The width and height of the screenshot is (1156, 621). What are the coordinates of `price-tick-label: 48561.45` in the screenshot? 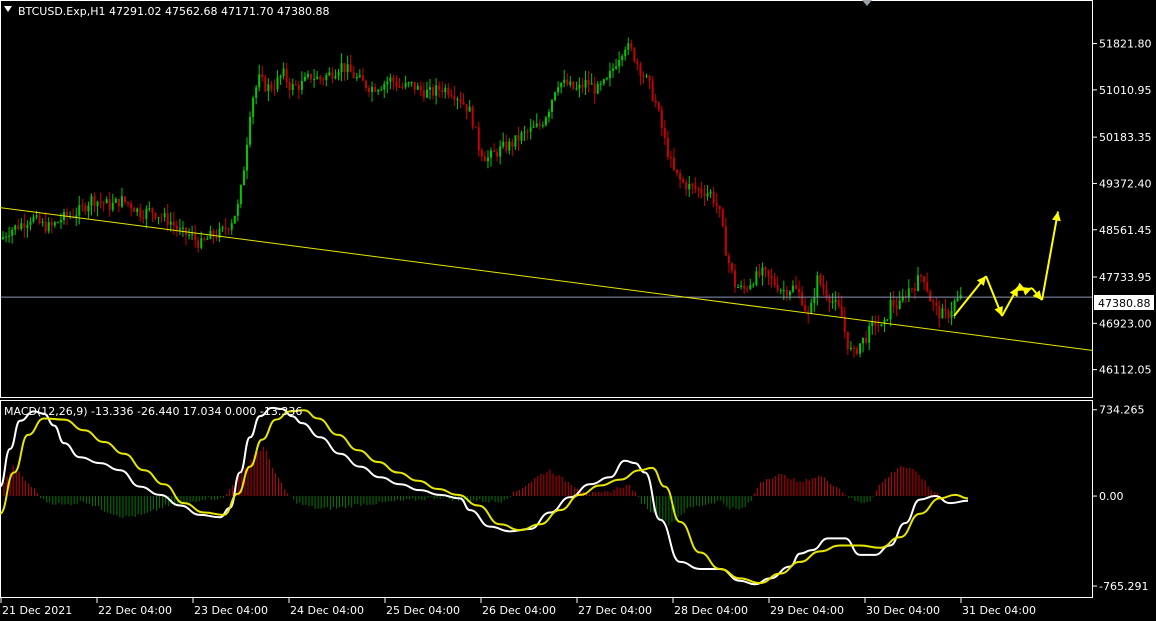 It's located at (1125, 230).